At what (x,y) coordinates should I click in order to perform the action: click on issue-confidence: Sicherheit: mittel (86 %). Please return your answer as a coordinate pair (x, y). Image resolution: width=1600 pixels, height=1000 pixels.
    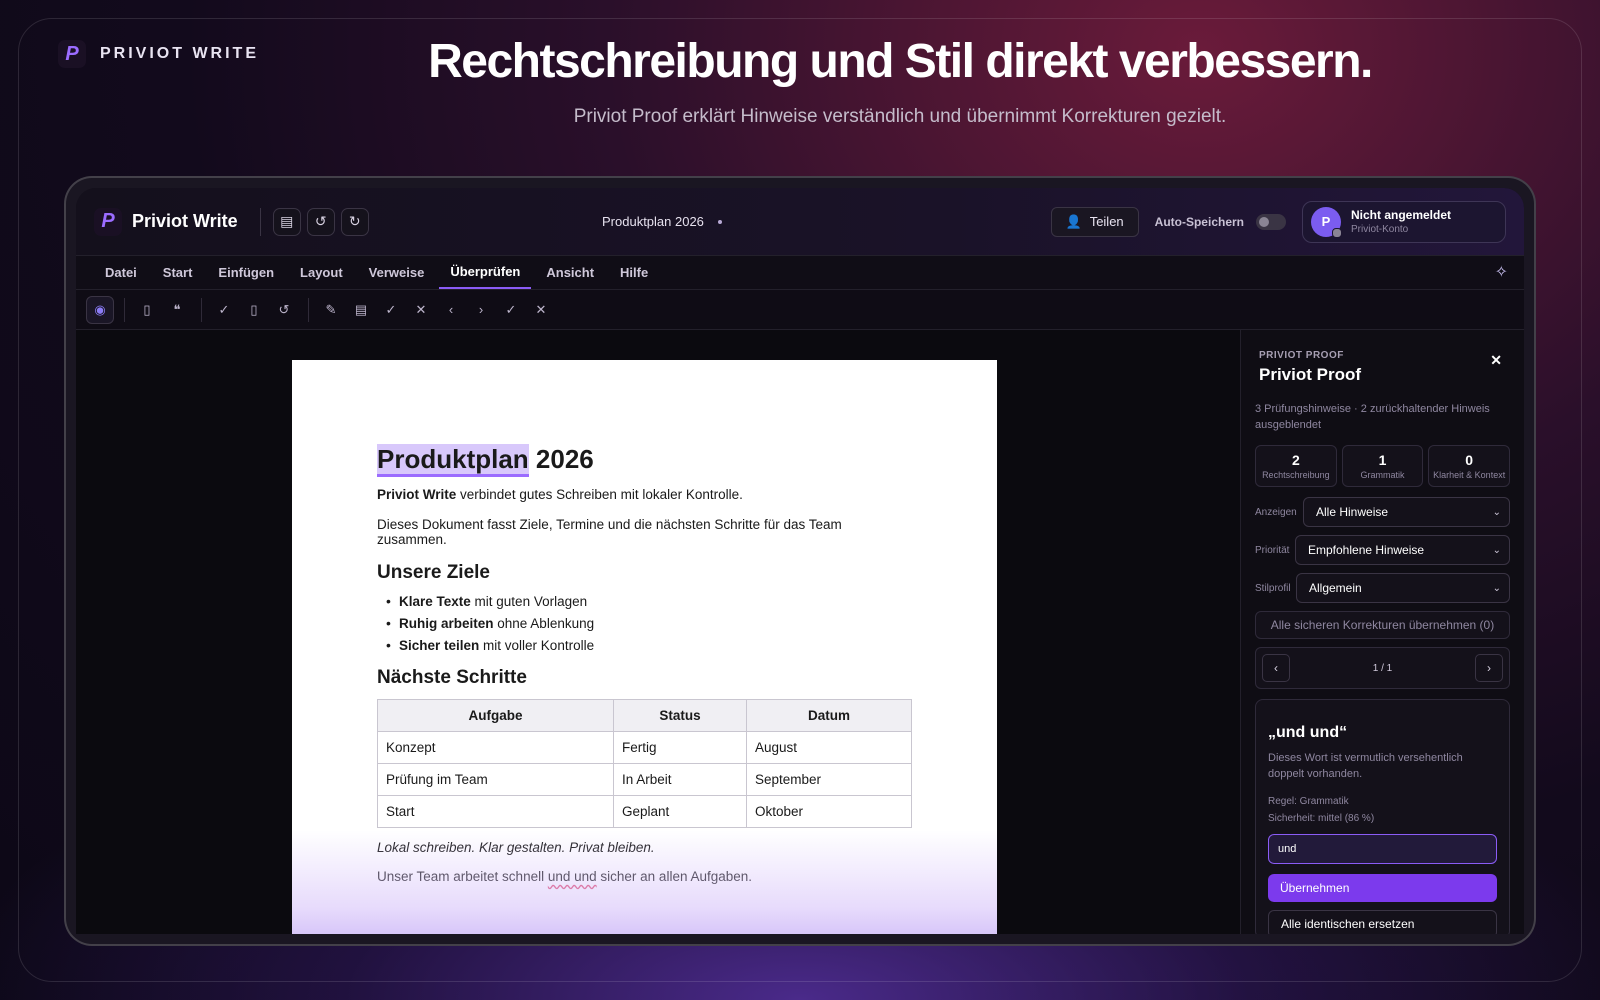
    Looking at the image, I should click on (1321, 818).